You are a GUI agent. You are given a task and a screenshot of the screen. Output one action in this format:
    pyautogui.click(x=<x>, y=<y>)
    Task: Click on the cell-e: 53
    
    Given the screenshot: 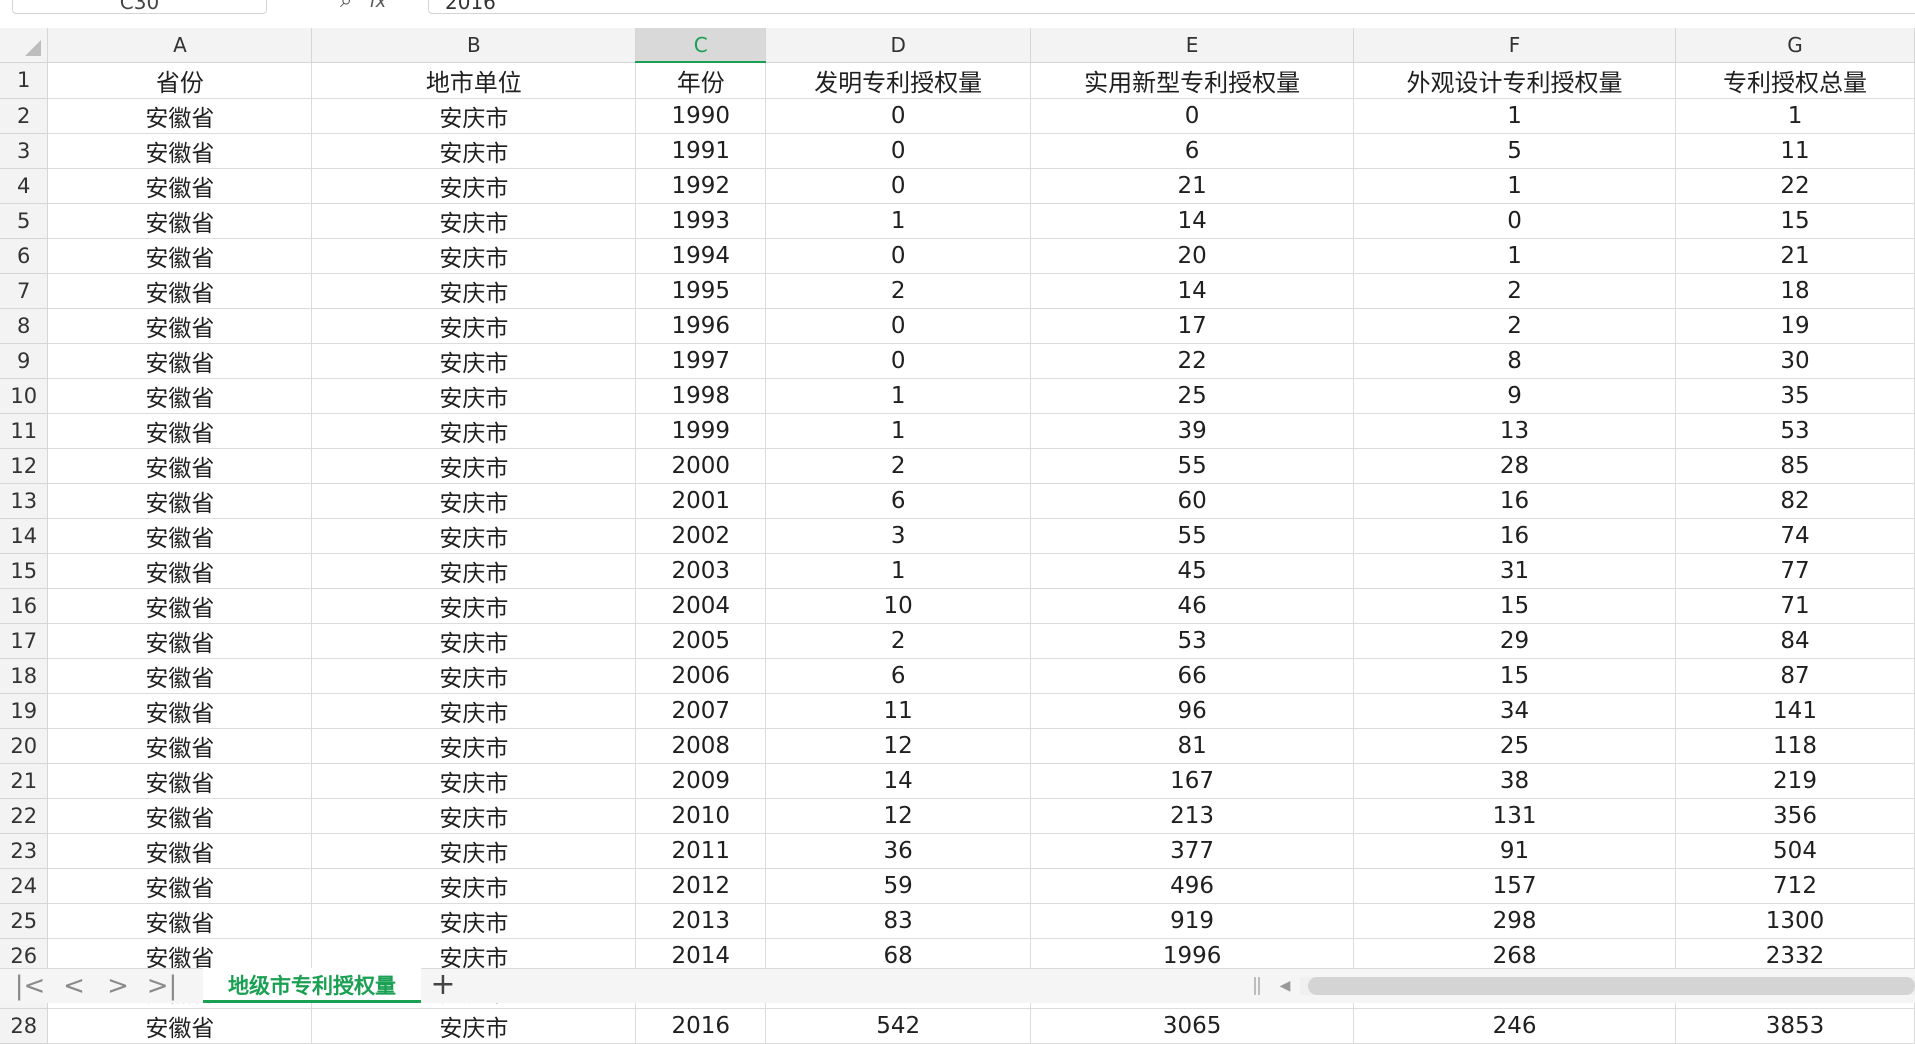 What is the action you would take?
    pyautogui.click(x=1192, y=641)
    